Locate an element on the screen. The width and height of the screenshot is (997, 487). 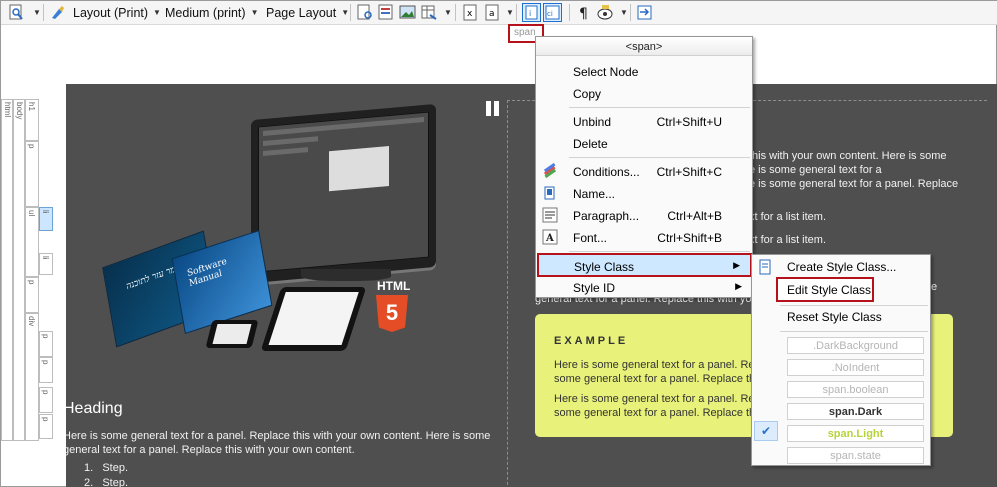
zoom-dropdown-arrow: ▼ is located at coordinates (34, 12).